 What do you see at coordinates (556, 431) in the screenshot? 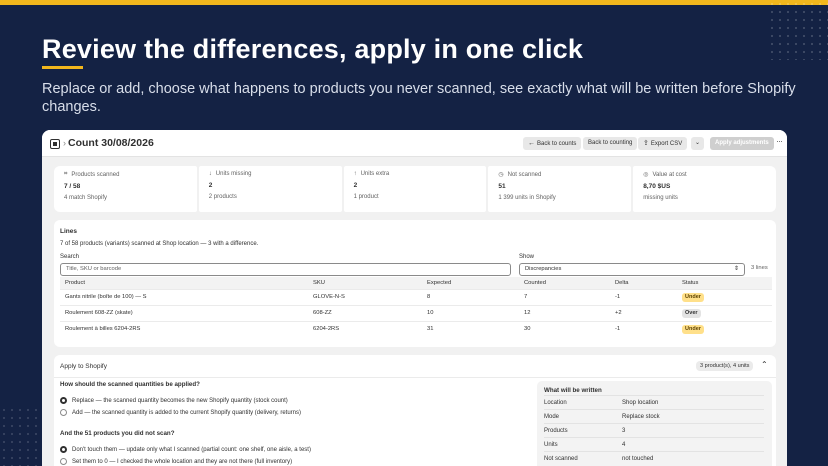
I see `summary-key: Products` at bounding box center [556, 431].